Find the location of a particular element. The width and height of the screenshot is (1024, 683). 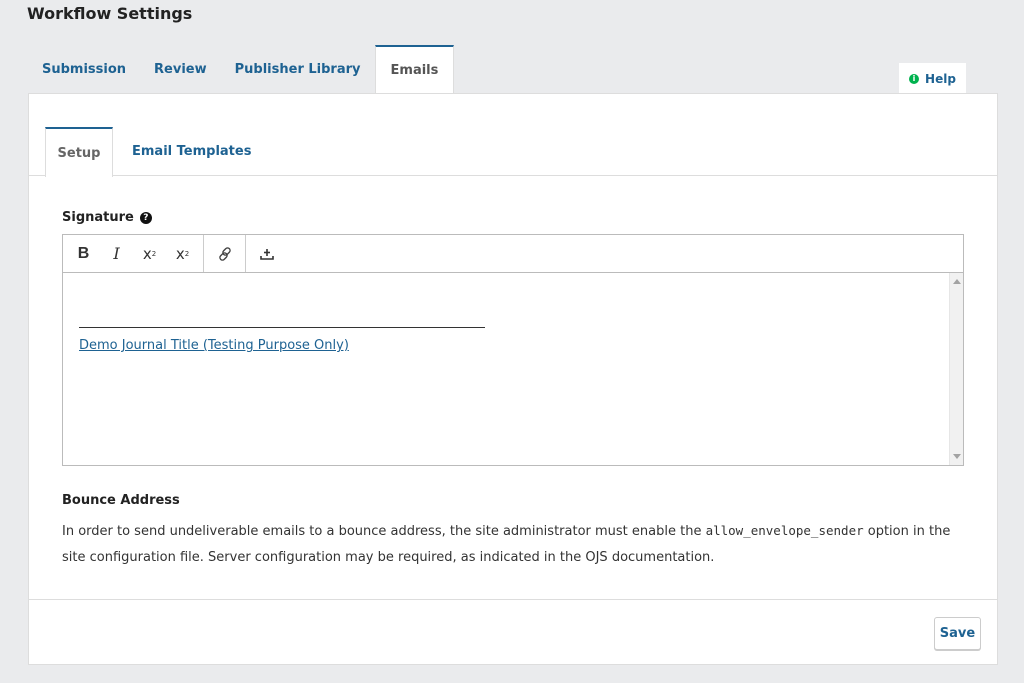

link-button is located at coordinates (224, 254).